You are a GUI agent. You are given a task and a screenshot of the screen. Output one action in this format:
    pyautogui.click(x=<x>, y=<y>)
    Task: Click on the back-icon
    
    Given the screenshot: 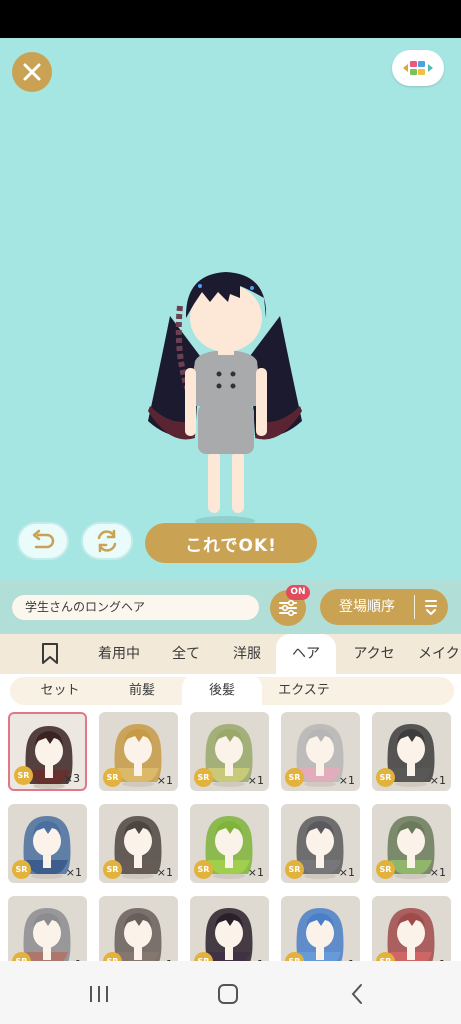 What is the action you would take?
    pyautogui.click(x=356, y=994)
    